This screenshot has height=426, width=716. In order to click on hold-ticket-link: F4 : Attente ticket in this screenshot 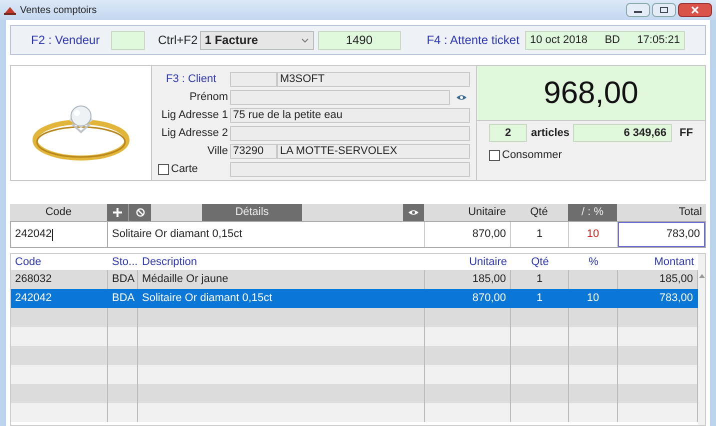, I will do `click(473, 40)`.